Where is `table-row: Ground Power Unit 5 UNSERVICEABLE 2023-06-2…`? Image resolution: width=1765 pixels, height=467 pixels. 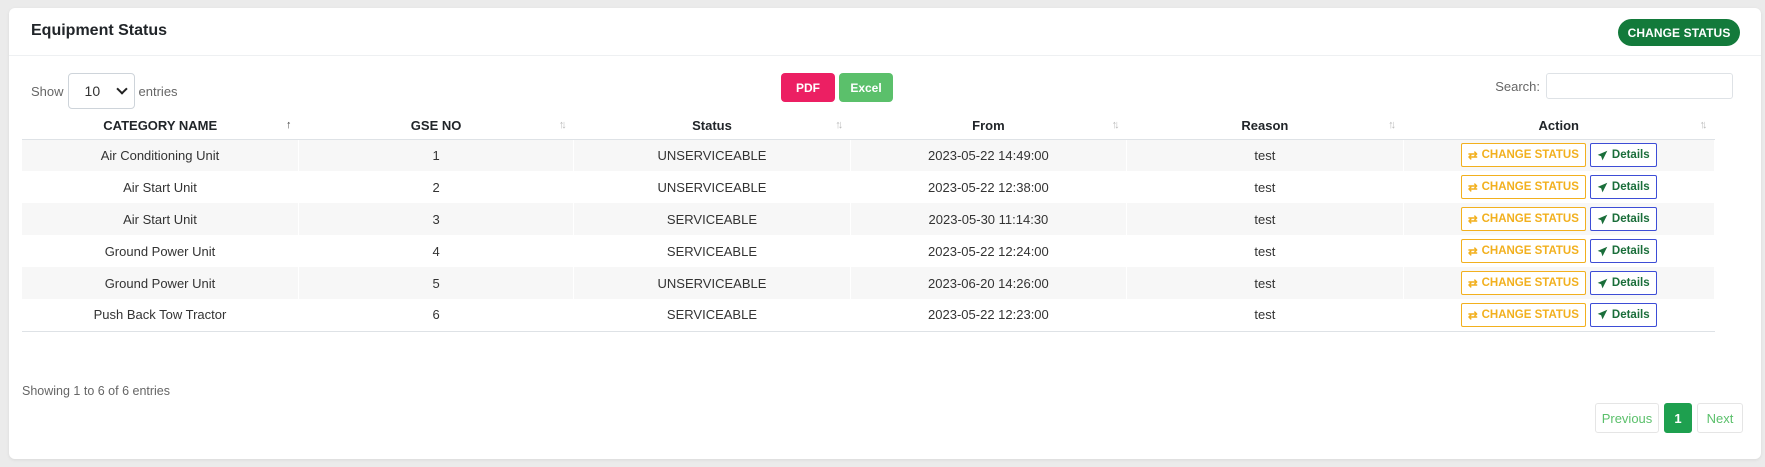
table-row: Ground Power Unit 5 UNSERVICEABLE 2023-06-2… is located at coordinates (869, 283).